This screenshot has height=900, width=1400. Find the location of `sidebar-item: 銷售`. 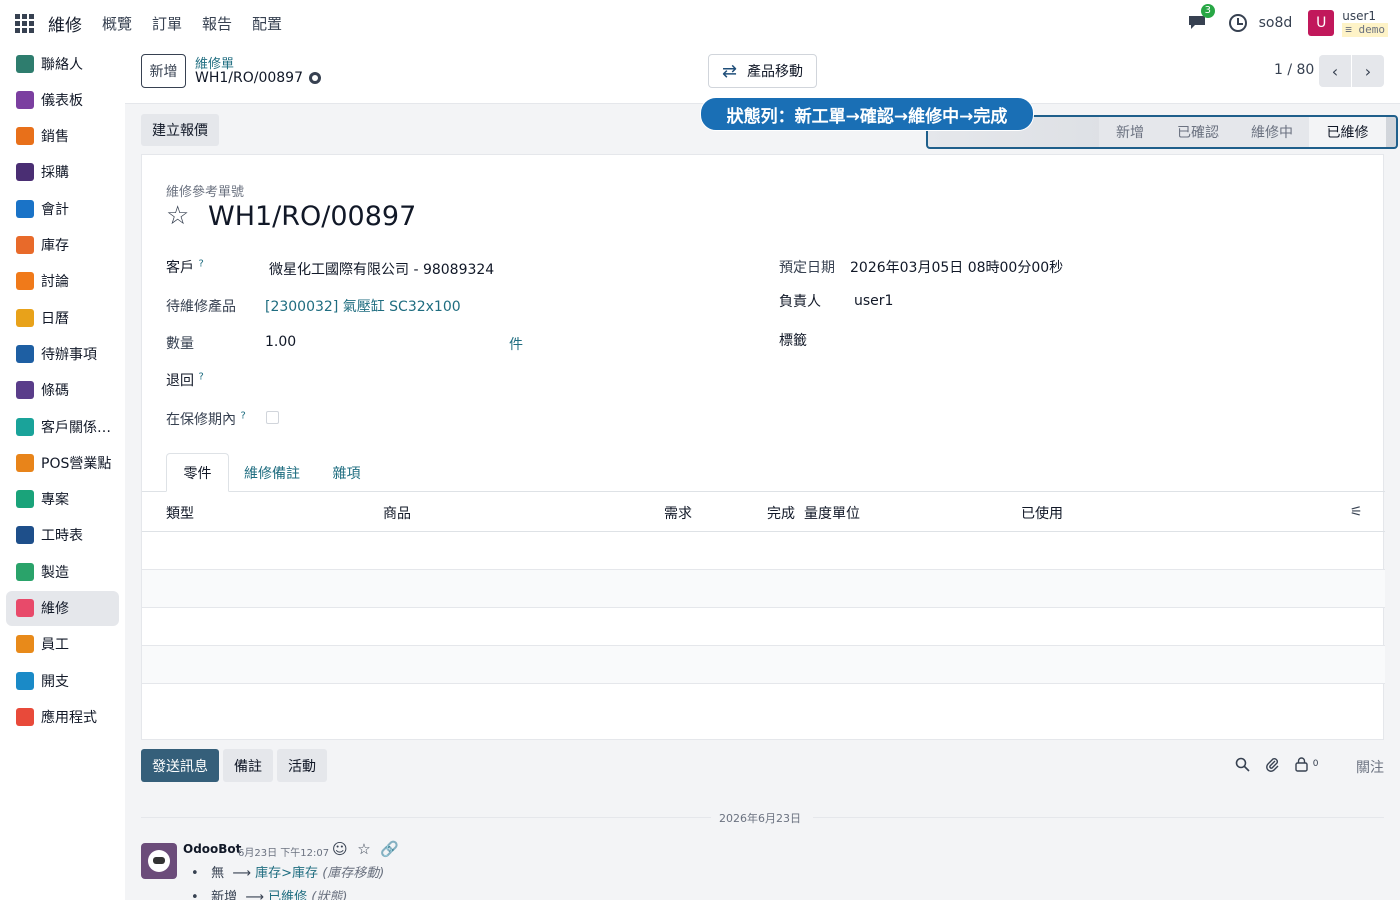

sidebar-item: 銷售 is located at coordinates (62, 136).